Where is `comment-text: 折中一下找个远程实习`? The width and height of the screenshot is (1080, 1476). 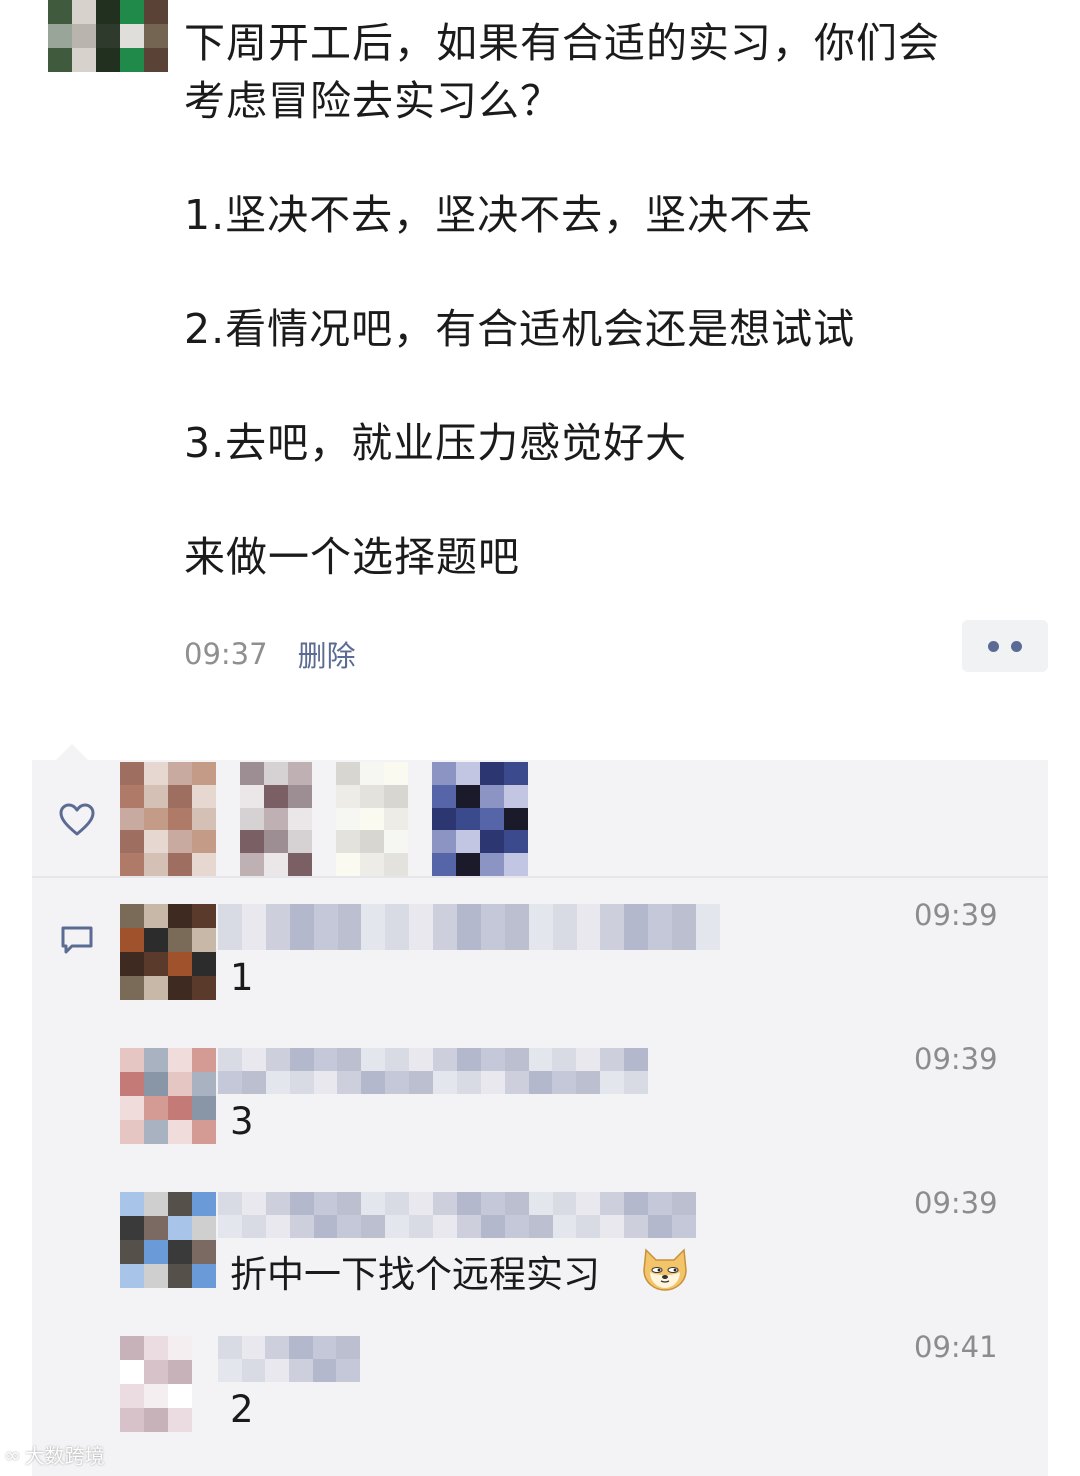
comment-text: 折中一下找个远程实习 is located at coordinates (415, 1274).